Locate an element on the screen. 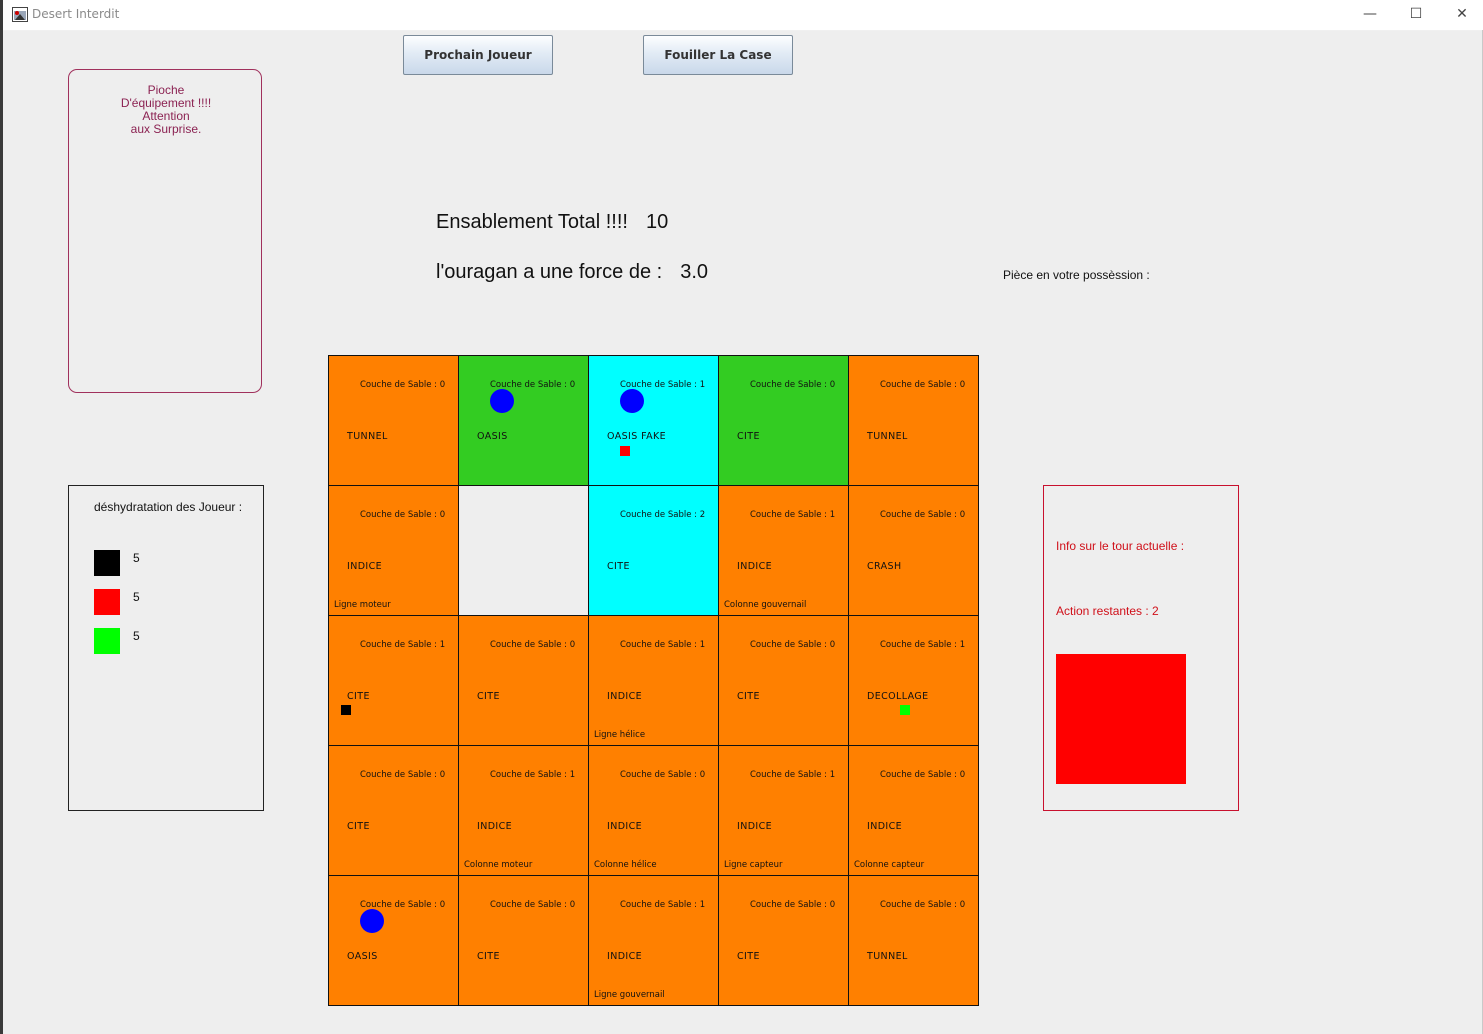 This screenshot has width=1483, height=1034. storm-strength-value: 3.0 is located at coordinates (694, 272).